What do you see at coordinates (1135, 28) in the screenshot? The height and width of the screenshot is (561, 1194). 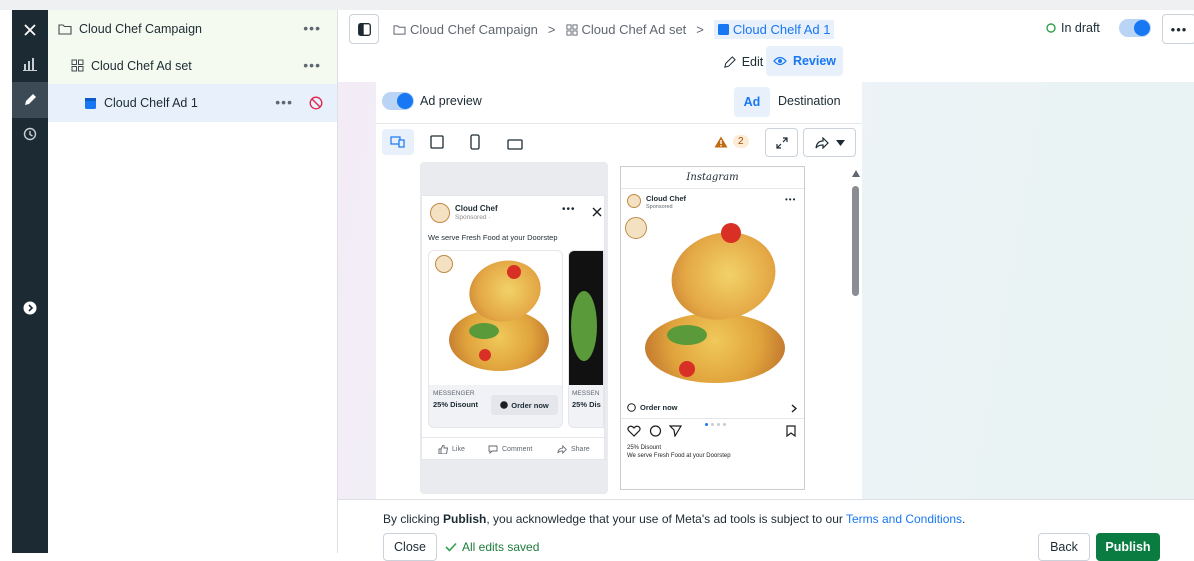 I see `status-toggle` at bounding box center [1135, 28].